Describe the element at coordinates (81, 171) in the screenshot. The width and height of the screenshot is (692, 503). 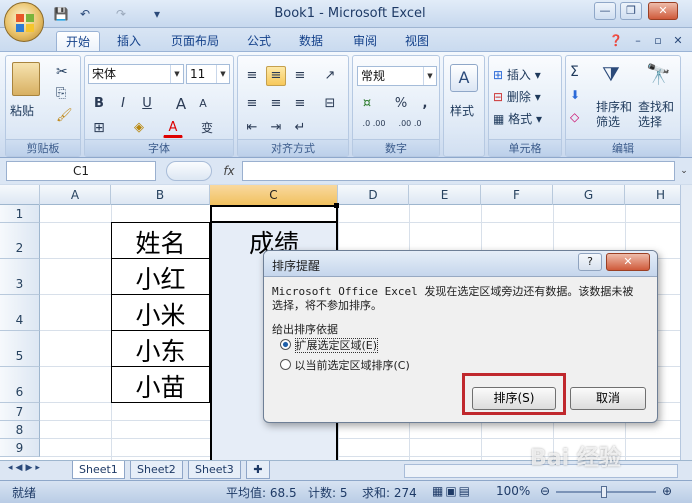
I see `name-box: C1` at that location.